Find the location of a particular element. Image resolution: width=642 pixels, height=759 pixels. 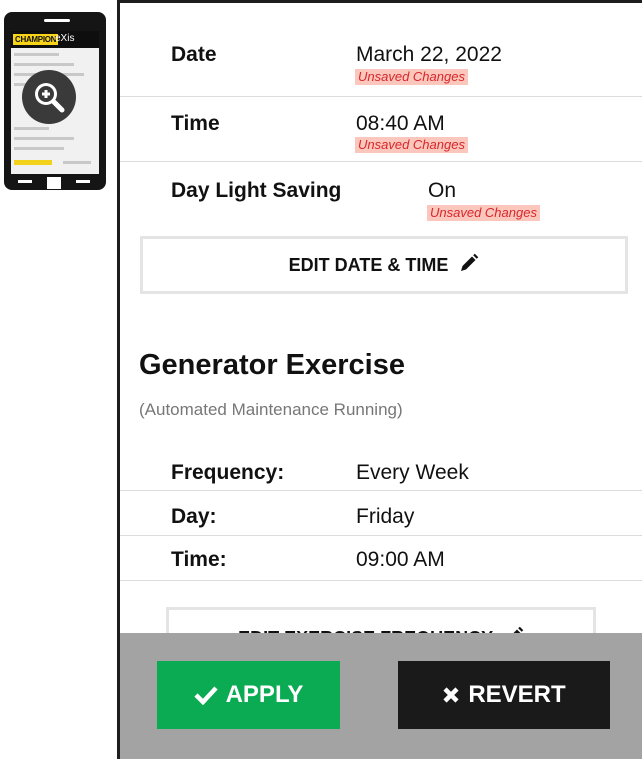

check-icon is located at coordinates (206, 695).